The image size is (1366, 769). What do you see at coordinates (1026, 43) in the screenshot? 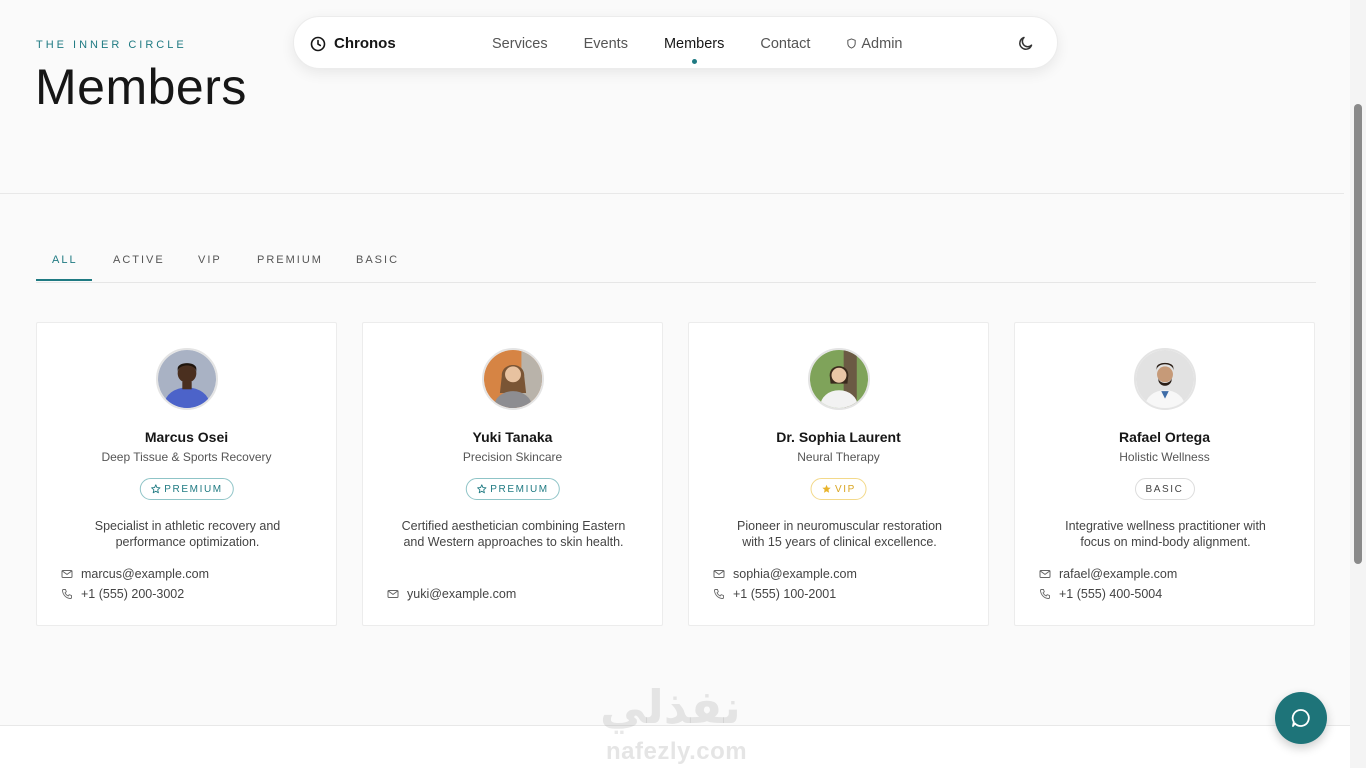
I see `moon-icon` at bounding box center [1026, 43].